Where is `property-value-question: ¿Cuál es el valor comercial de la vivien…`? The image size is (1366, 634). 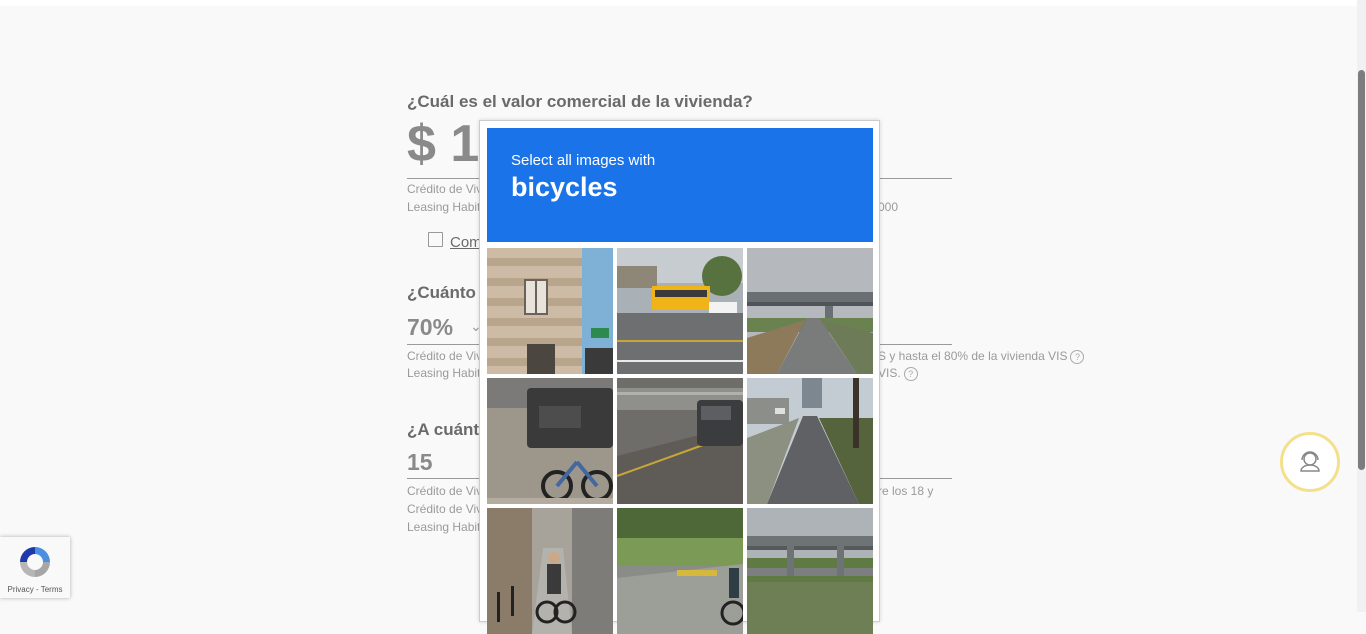
property-value-question: ¿Cuál es el valor comercial de la vivien… is located at coordinates (580, 101).